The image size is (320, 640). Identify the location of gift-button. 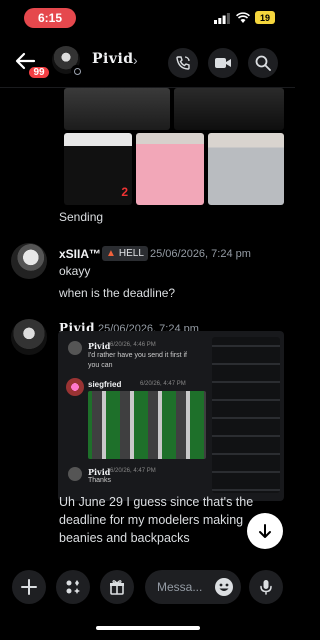
(117, 587).